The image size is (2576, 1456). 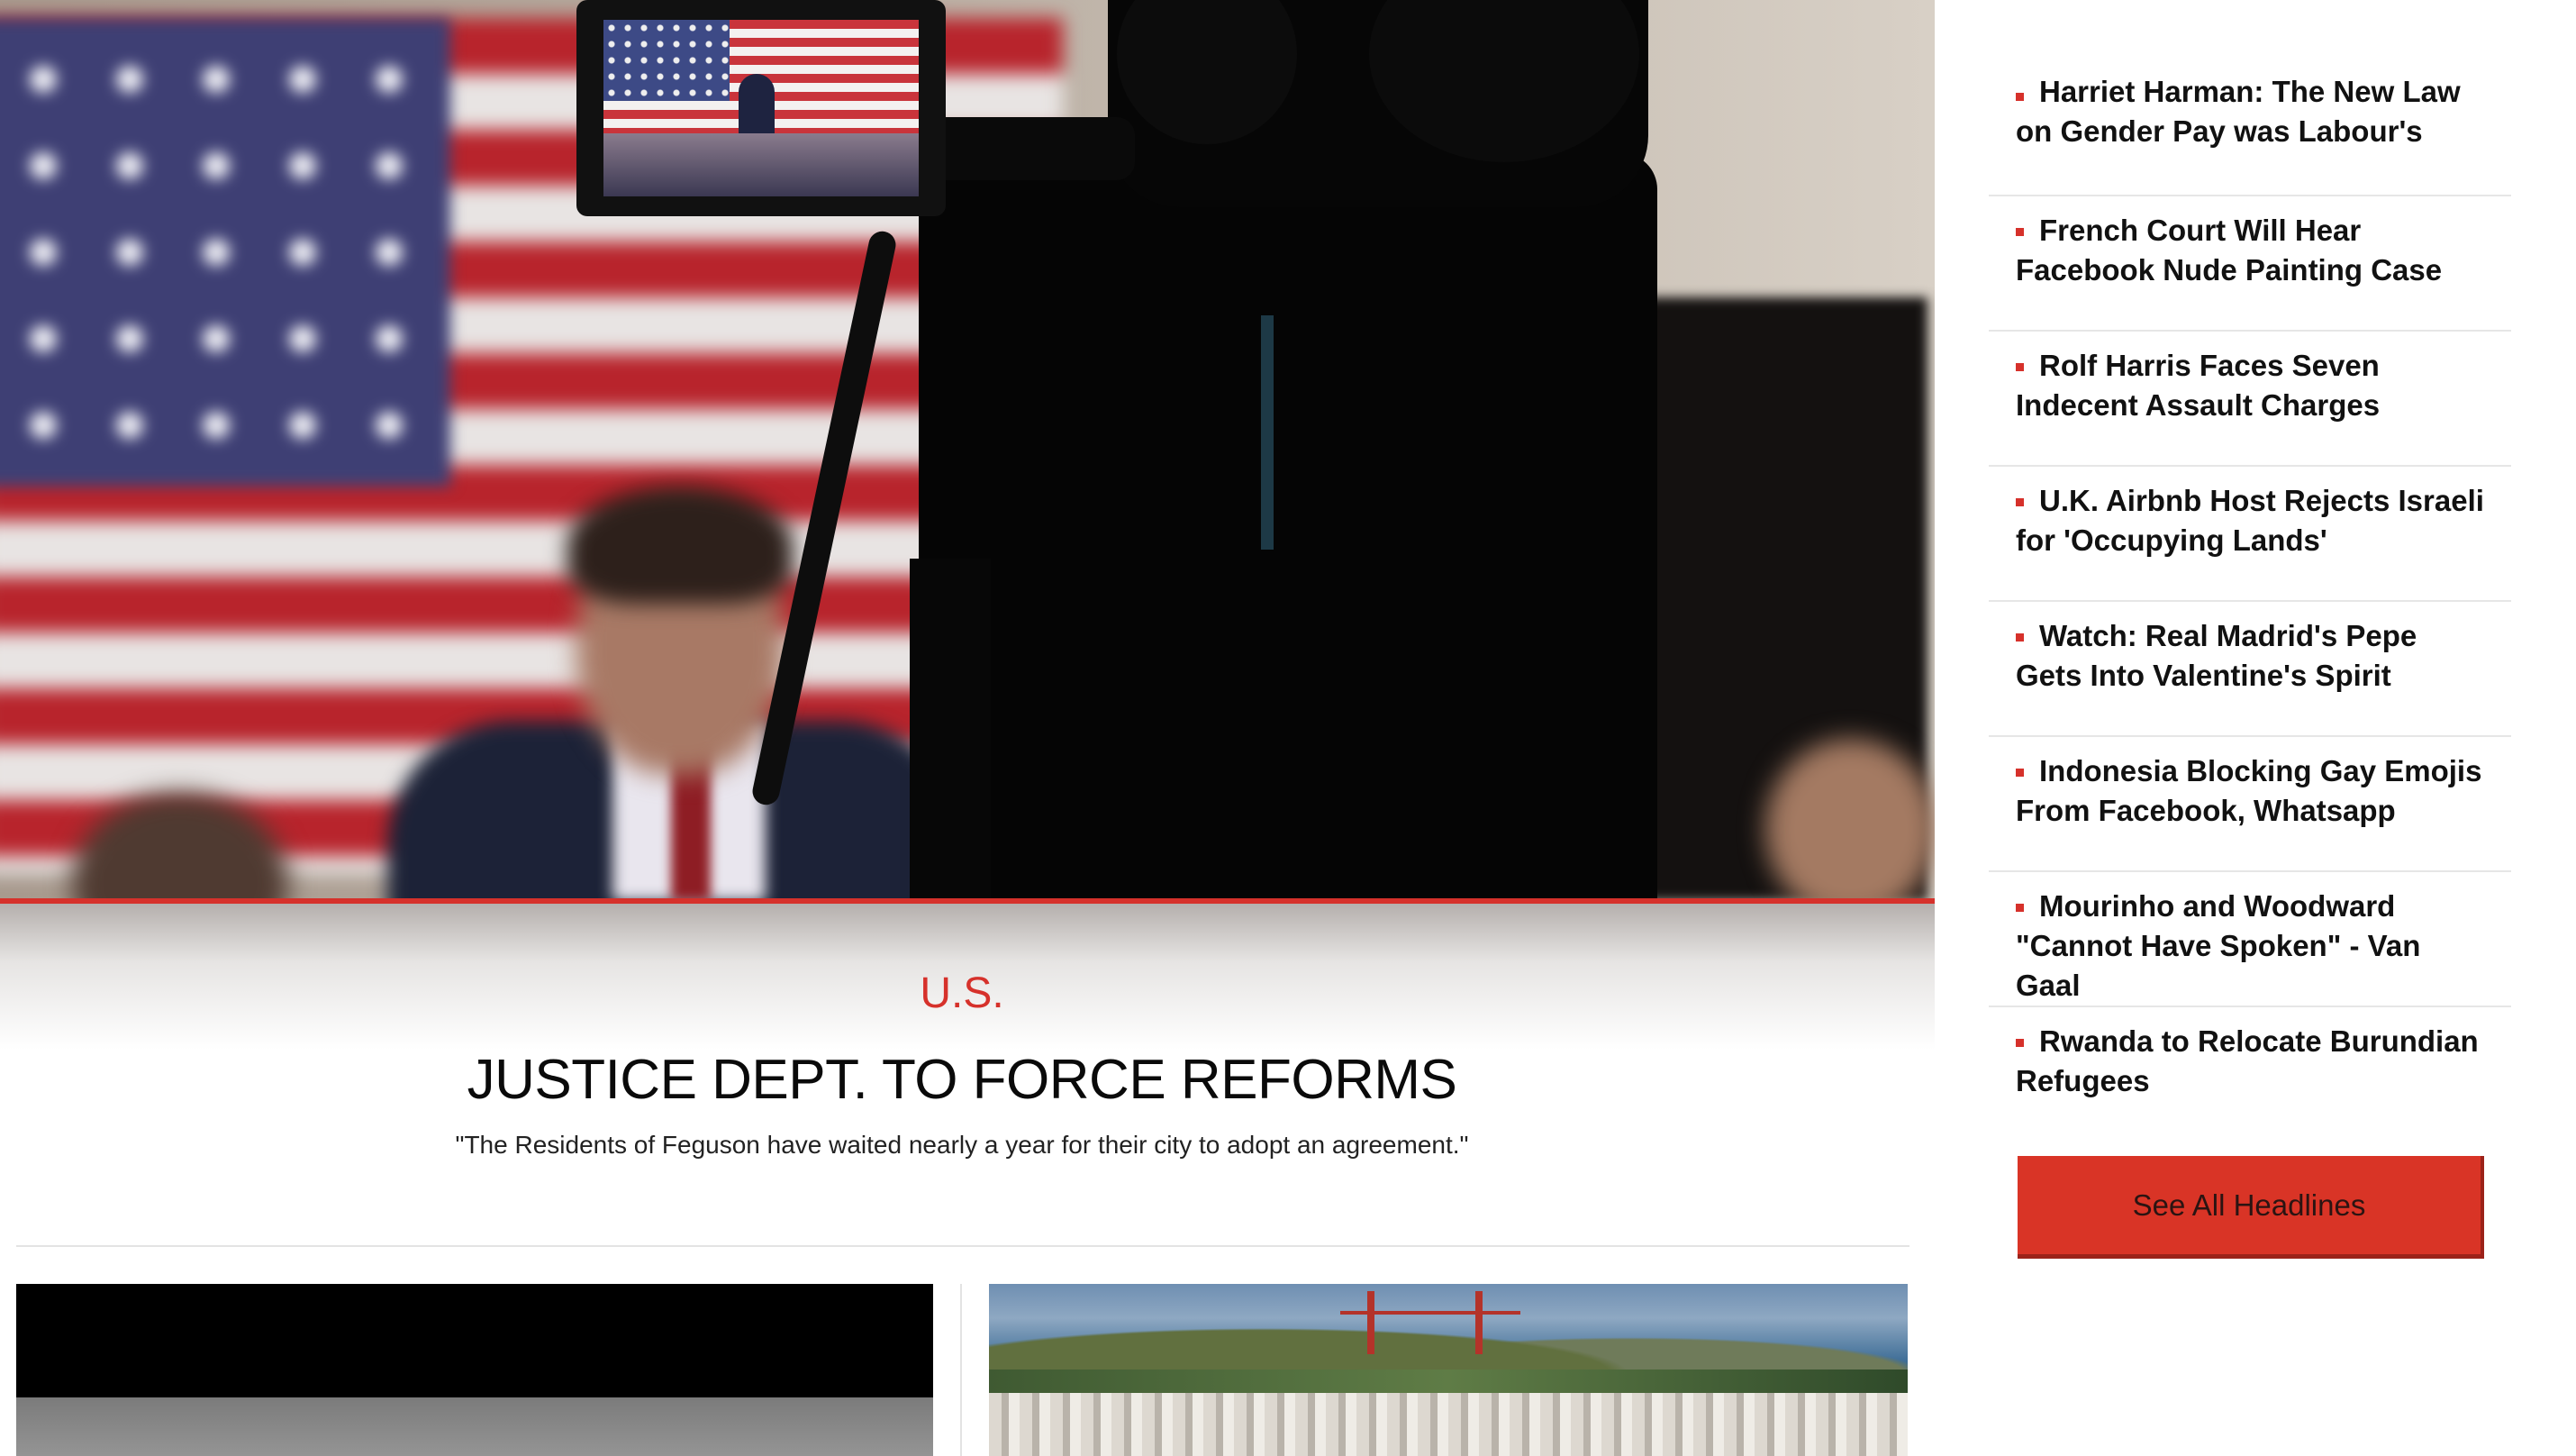 What do you see at coordinates (225, 253) in the screenshot?
I see `flag-canton` at bounding box center [225, 253].